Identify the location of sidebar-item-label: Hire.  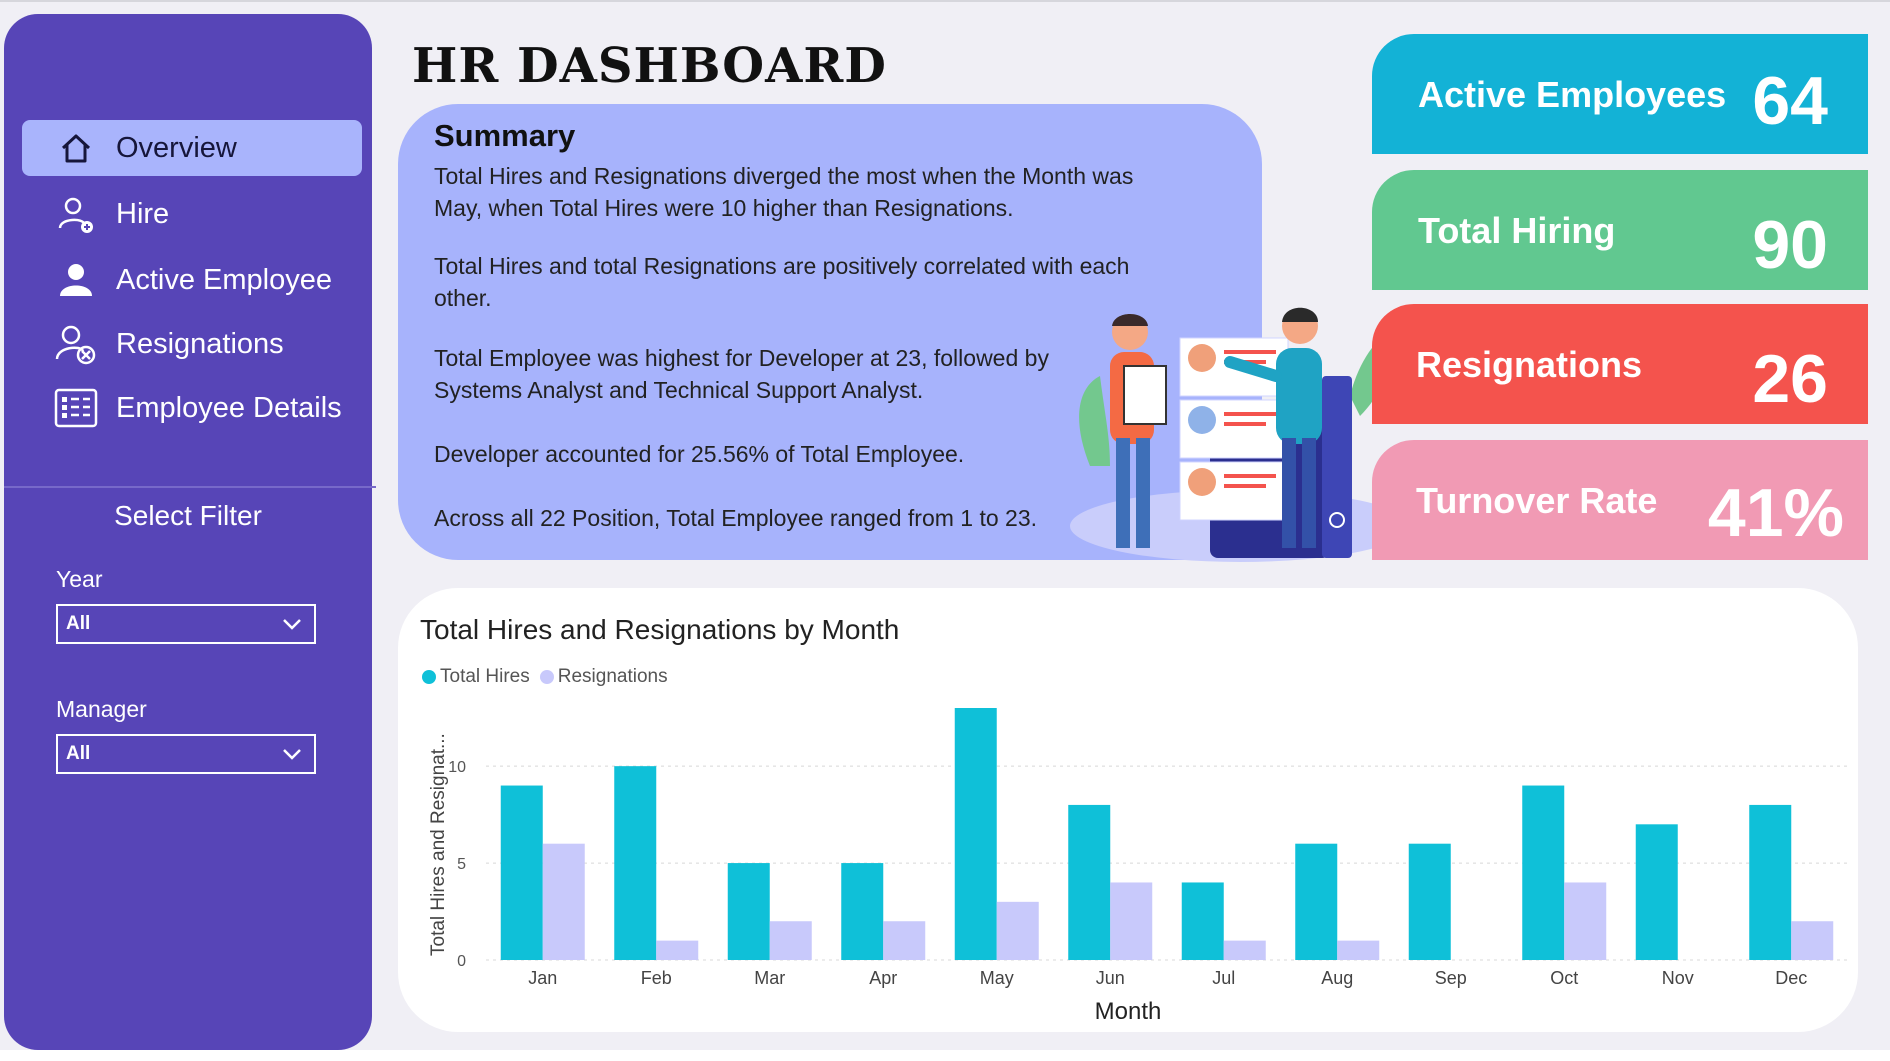
(143, 213).